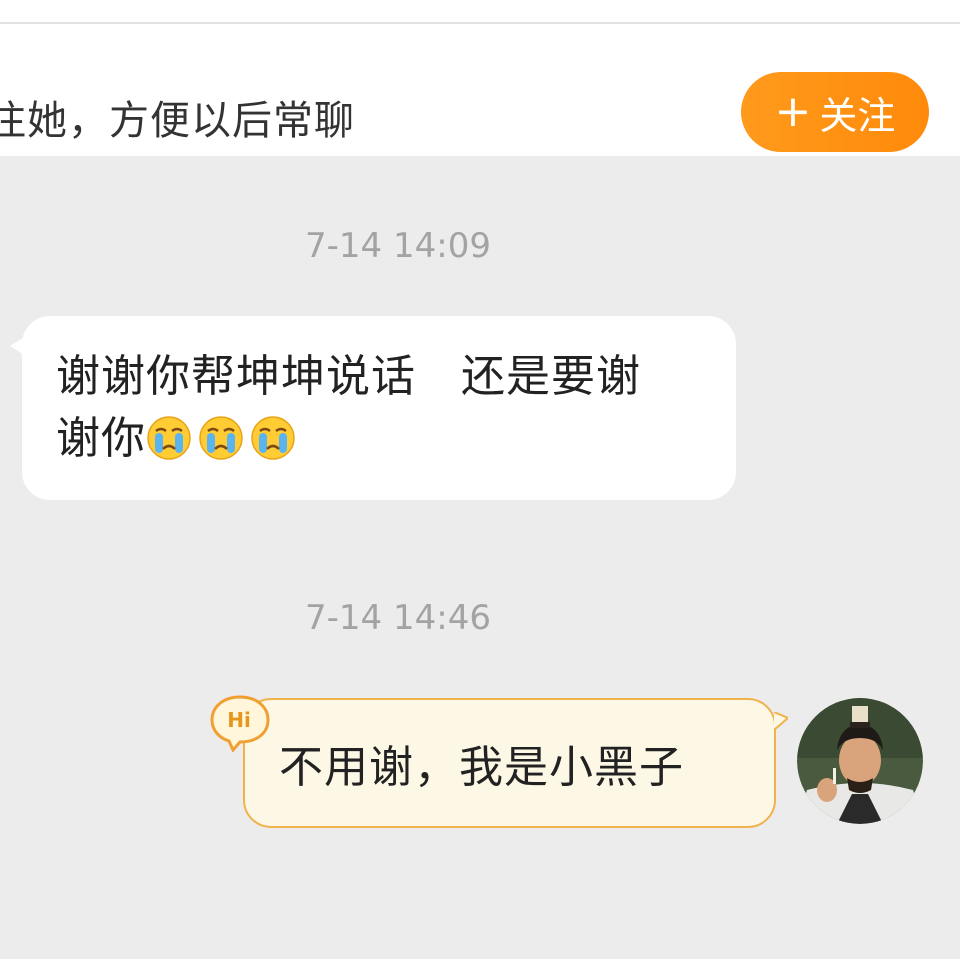 Image resolution: width=960 pixels, height=959 pixels. Describe the element at coordinates (398, 246) in the screenshot. I see `message-timestamp: 7-14 14:09` at that location.